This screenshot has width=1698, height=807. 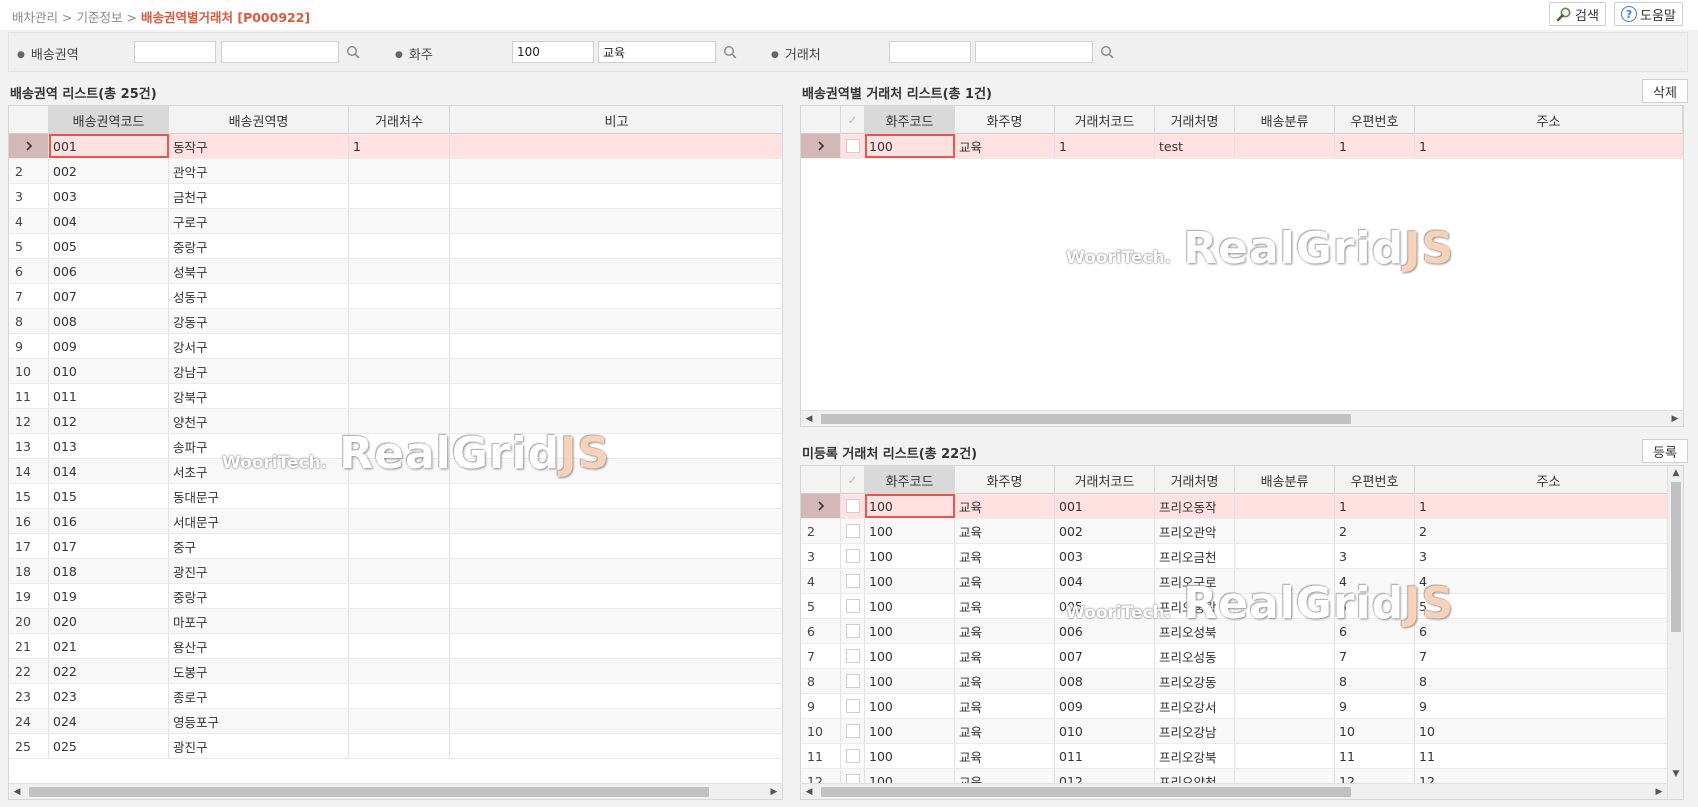 What do you see at coordinates (1105, 706) in the screenshot?
I see `table-cell: 009` at bounding box center [1105, 706].